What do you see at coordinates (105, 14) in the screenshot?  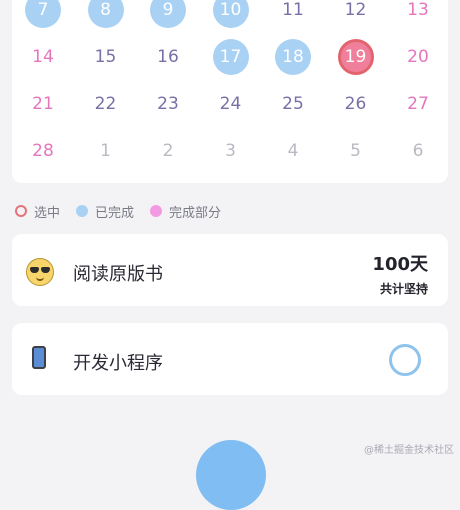 I see `calendar-day: 8` at bounding box center [105, 14].